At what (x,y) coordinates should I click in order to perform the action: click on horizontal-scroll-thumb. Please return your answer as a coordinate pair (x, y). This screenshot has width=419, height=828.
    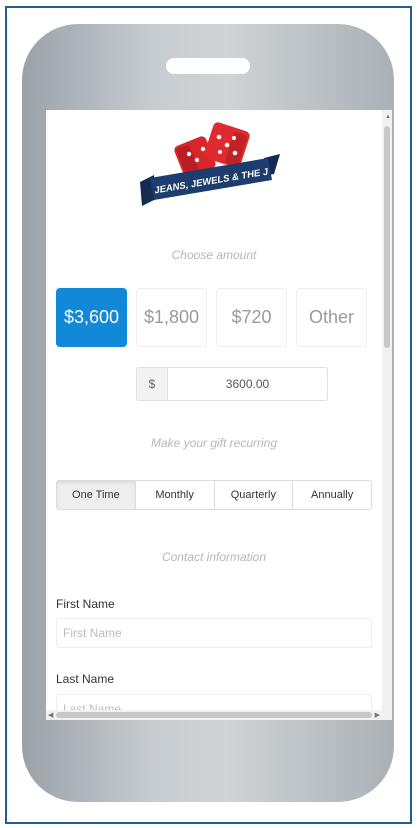
    Looking at the image, I should click on (214, 715).